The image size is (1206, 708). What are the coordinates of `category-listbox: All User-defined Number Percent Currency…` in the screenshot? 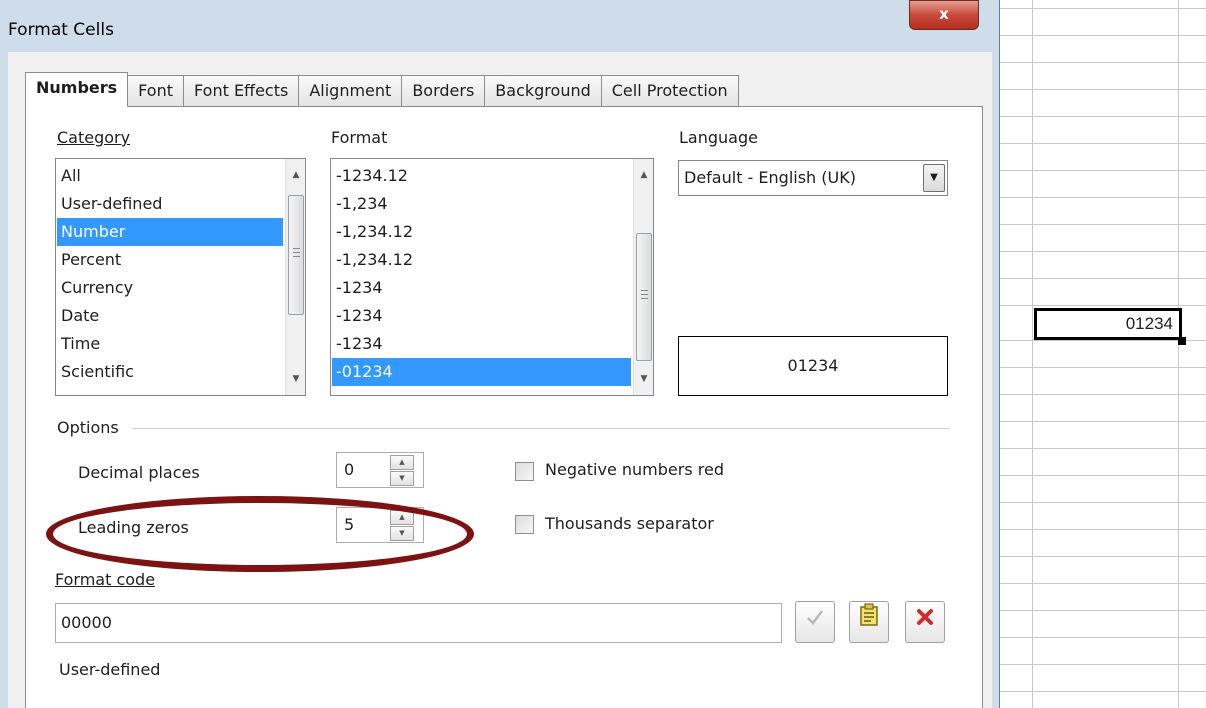 It's located at (180, 277).